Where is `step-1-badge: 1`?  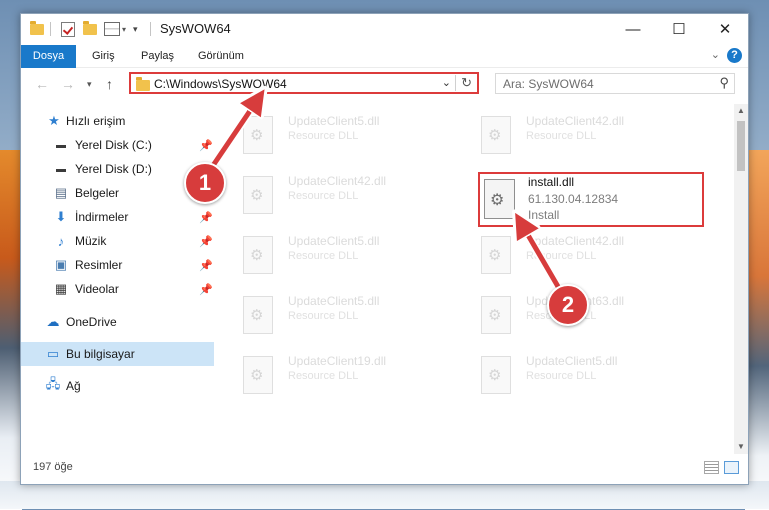 step-1-badge: 1 is located at coordinates (205, 183).